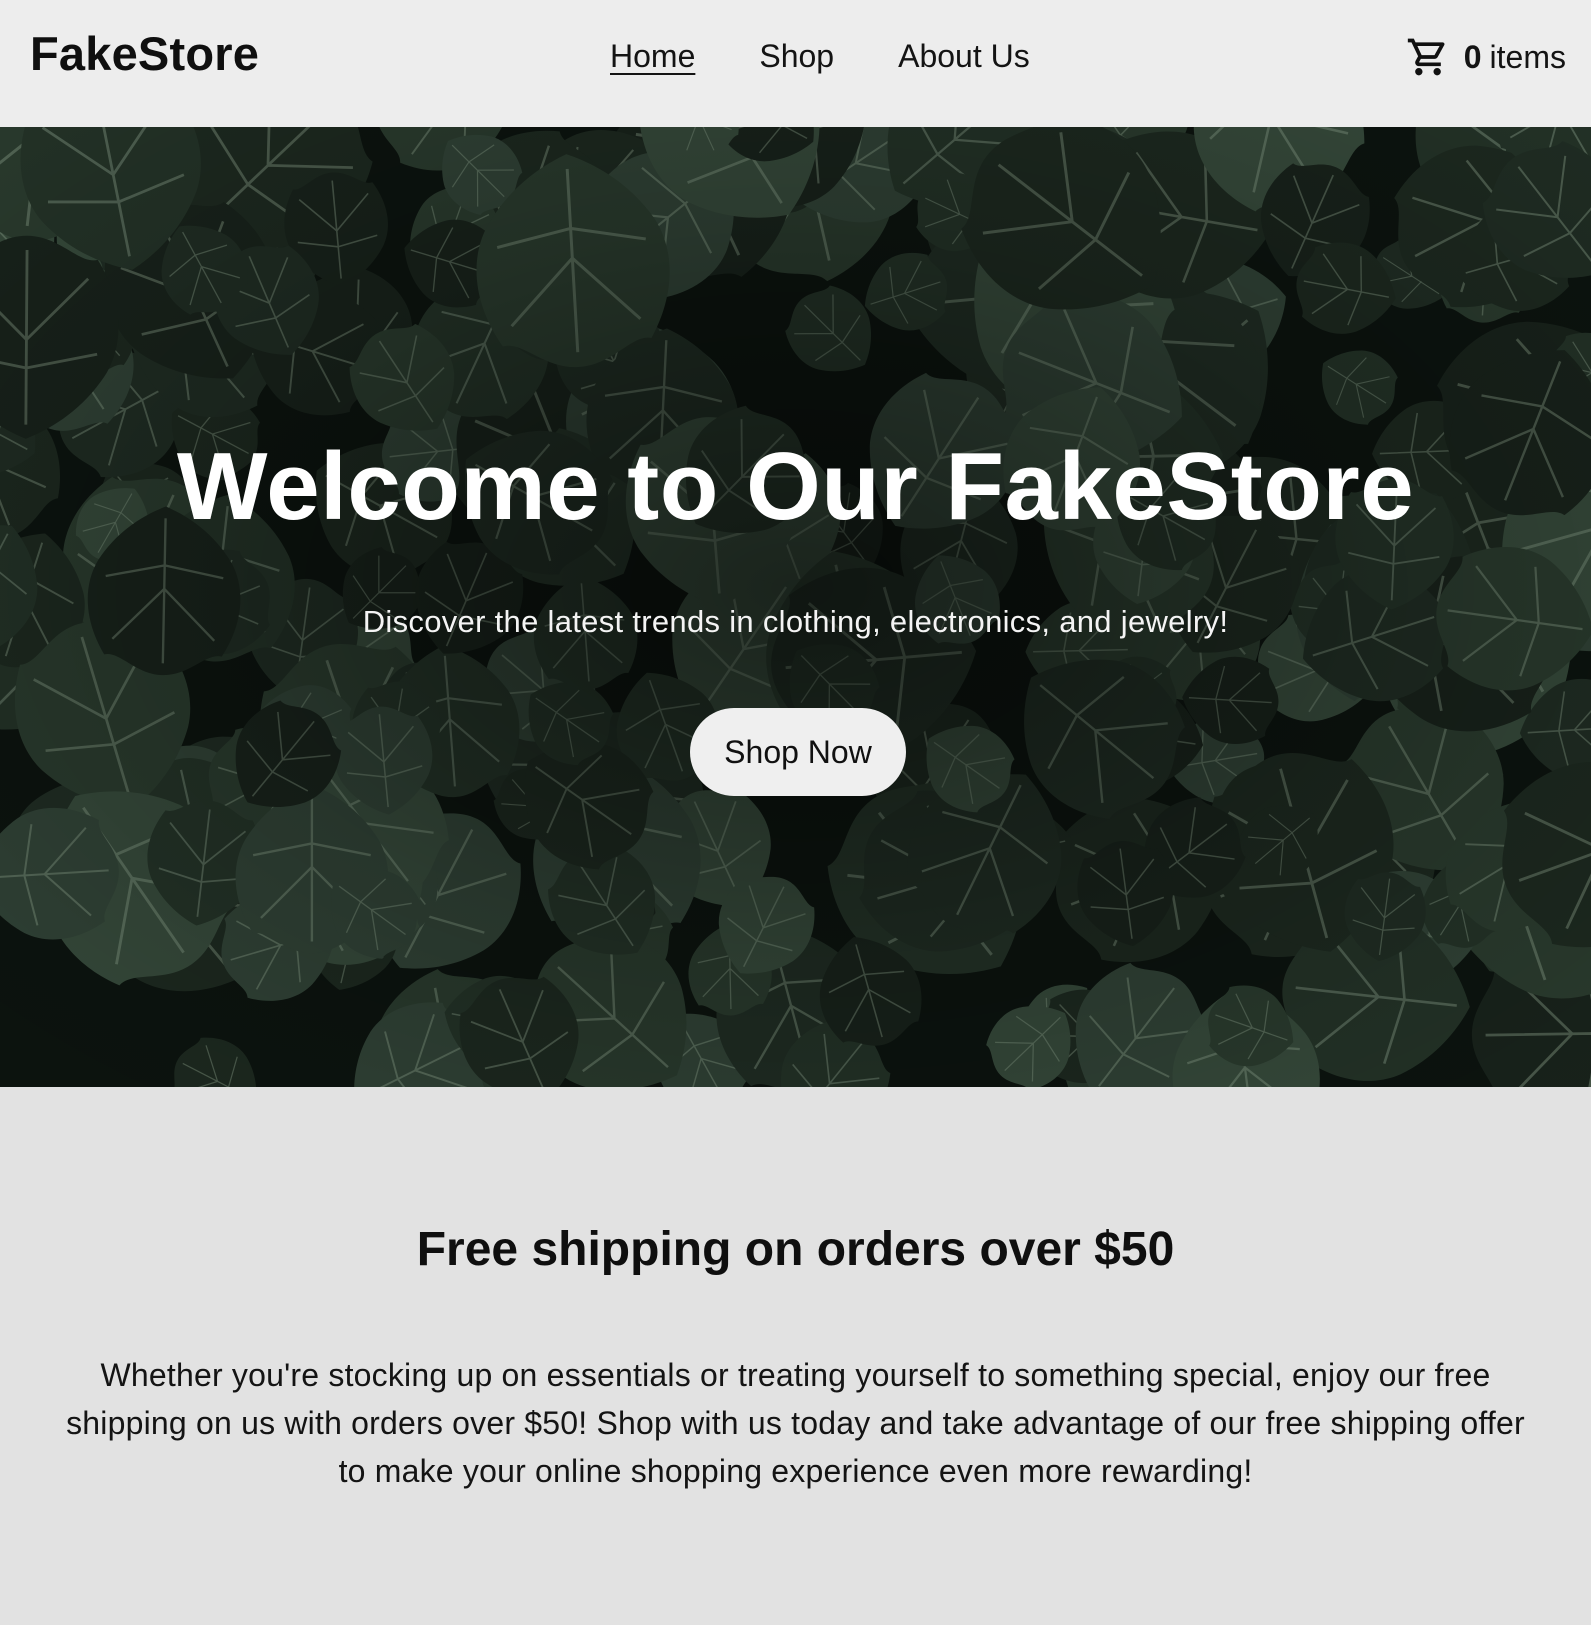 This screenshot has height=1625, width=1591. I want to click on cart-label: items, so click(1527, 57).